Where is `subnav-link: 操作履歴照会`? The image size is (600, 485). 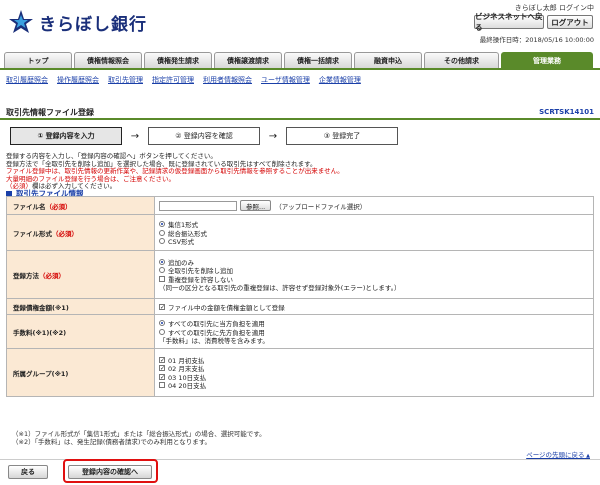 subnav-link: 操作履歴照会 is located at coordinates (78, 80).